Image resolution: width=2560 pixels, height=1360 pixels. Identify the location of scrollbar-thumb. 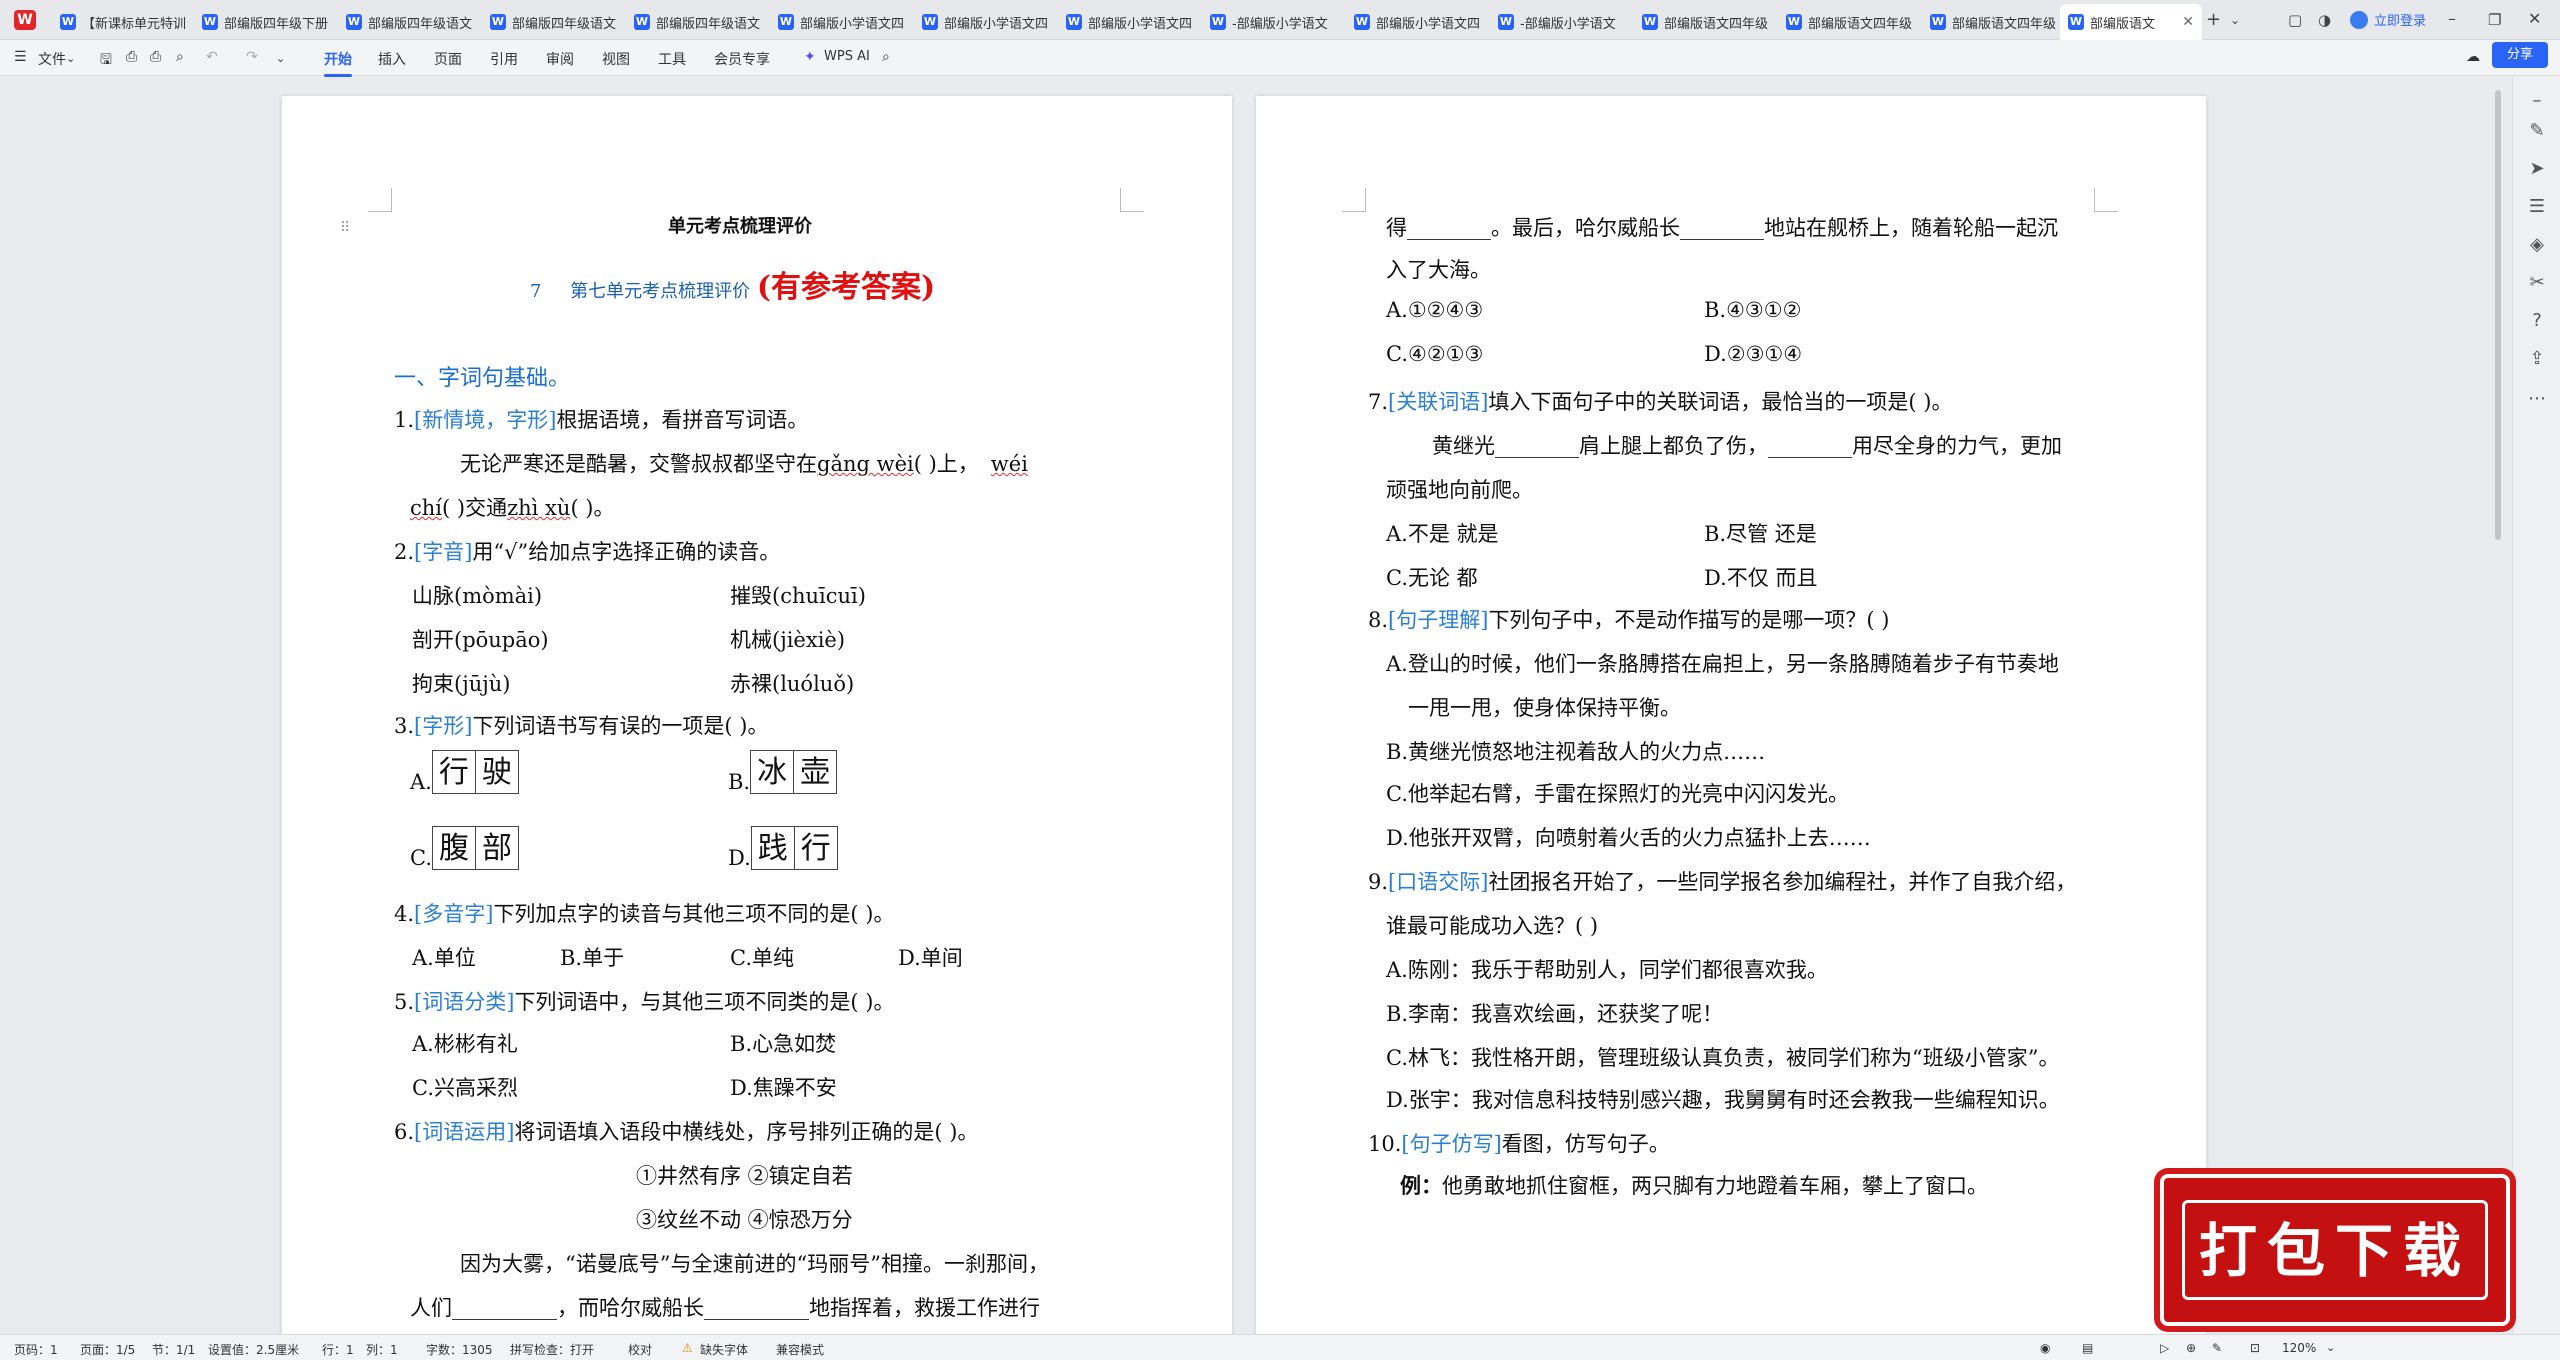
(2498, 315).